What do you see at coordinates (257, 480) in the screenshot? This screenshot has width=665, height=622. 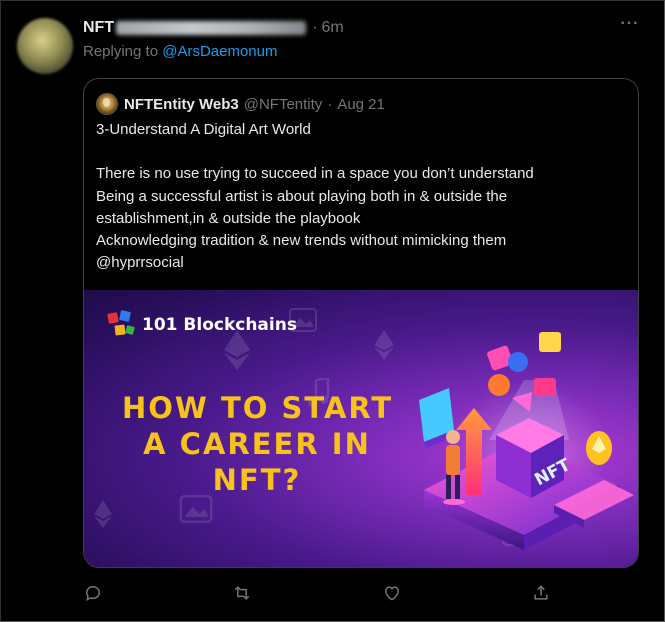 I see `headline-line: NFT?` at bounding box center [257, 480].